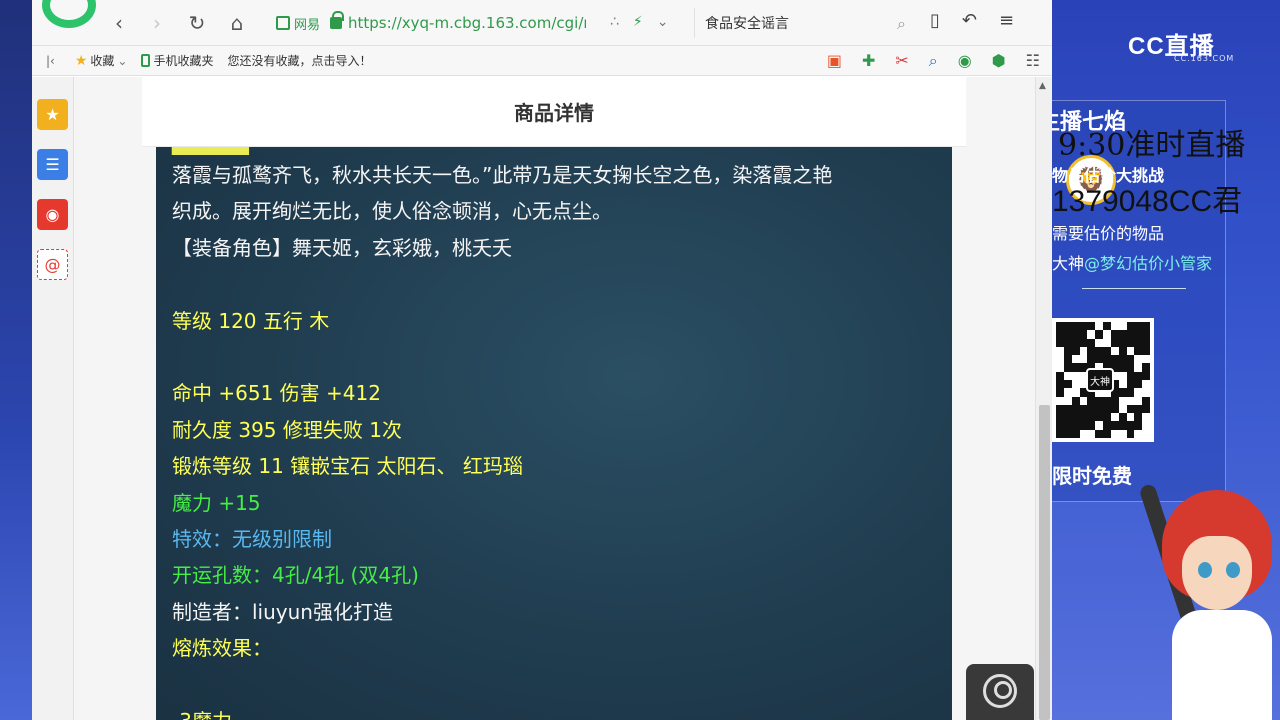  What do you see at coordinates (868, 61) in the screenshot?
I see `translate-icon: ✚` at bounding box center [868, 61].